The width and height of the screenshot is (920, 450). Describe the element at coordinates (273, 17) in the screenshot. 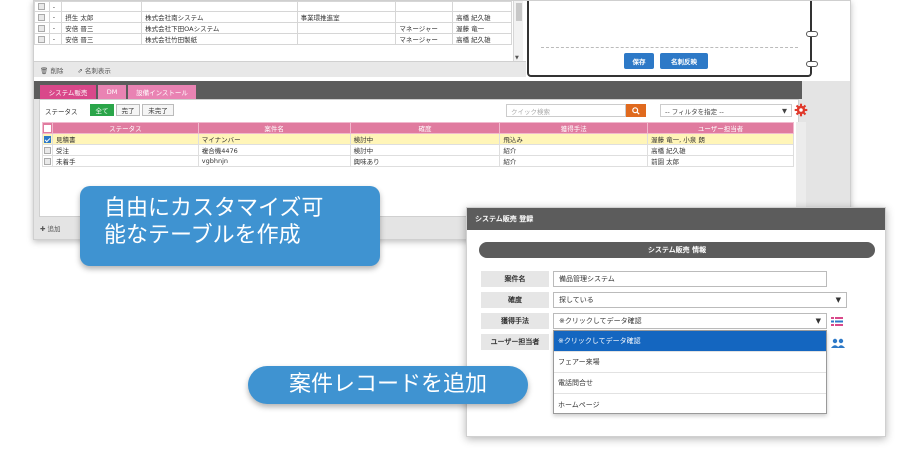

I see `table-row: - 摂生 太郎 株式会社南システム 事業環推進室 高橋 紀久雄` at that location.